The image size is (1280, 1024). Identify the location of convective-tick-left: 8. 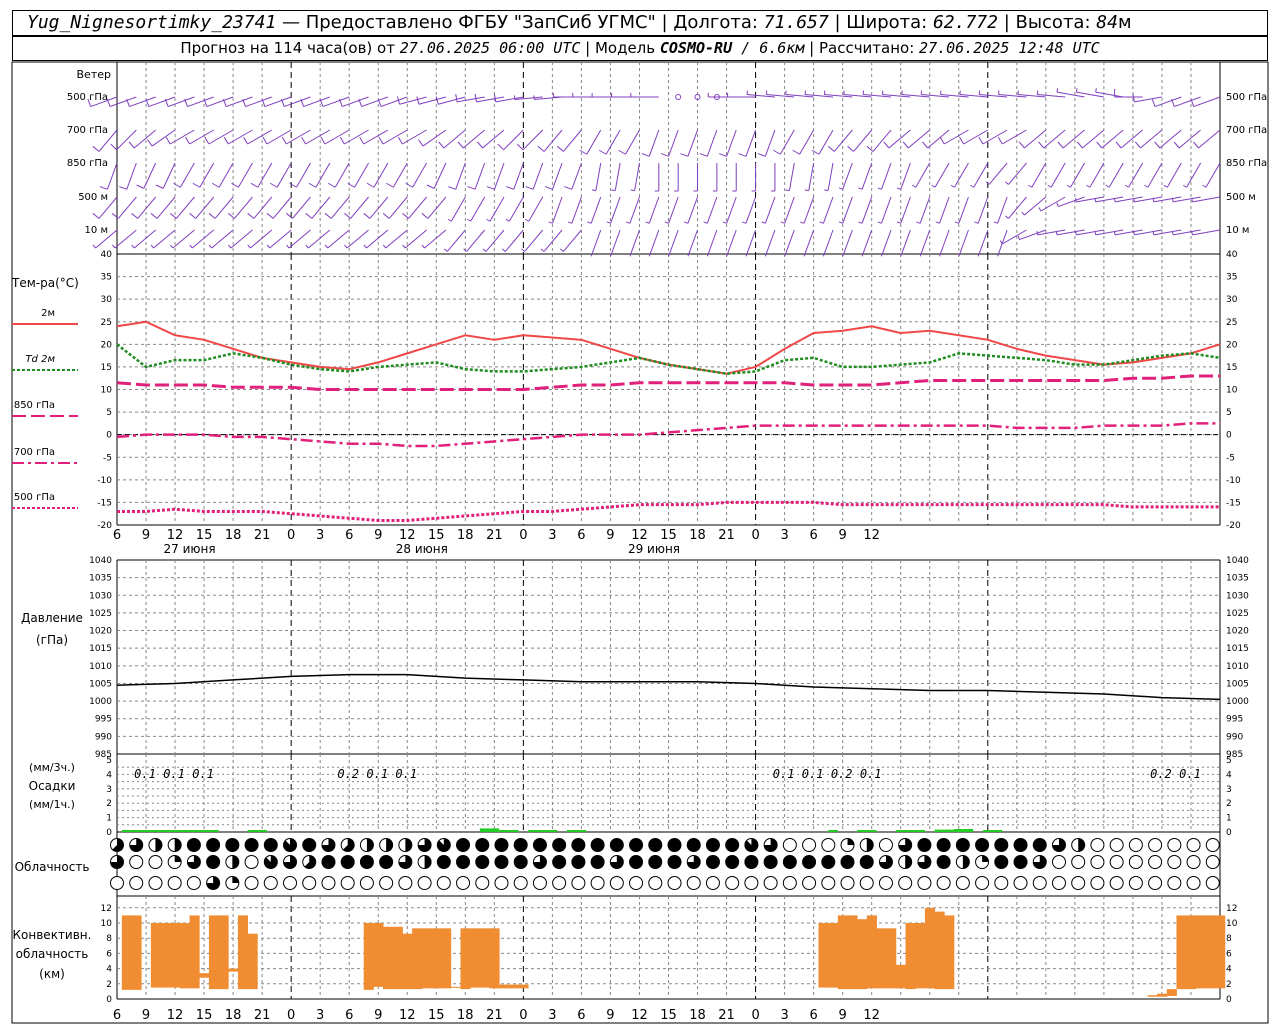
(109, 939).